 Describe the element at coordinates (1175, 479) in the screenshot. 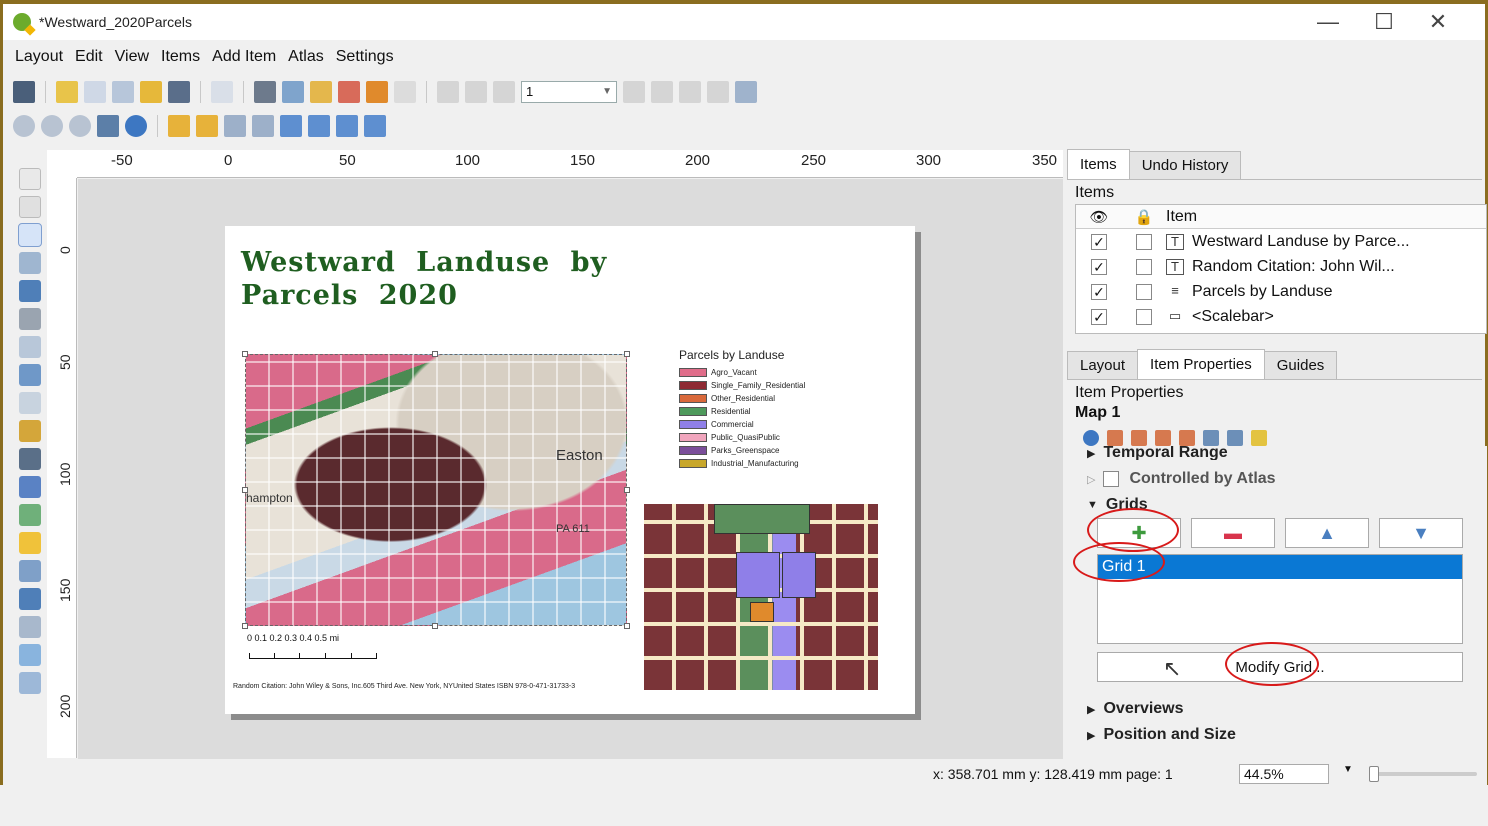

I see `controlled-by-atlas-section: ▷ Controlled by Atlas` at that location.